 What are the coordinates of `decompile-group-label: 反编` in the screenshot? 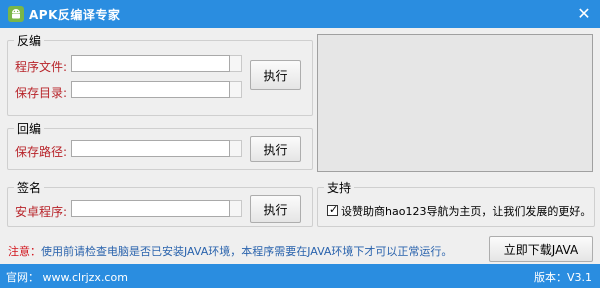 It's located at (29, 41).